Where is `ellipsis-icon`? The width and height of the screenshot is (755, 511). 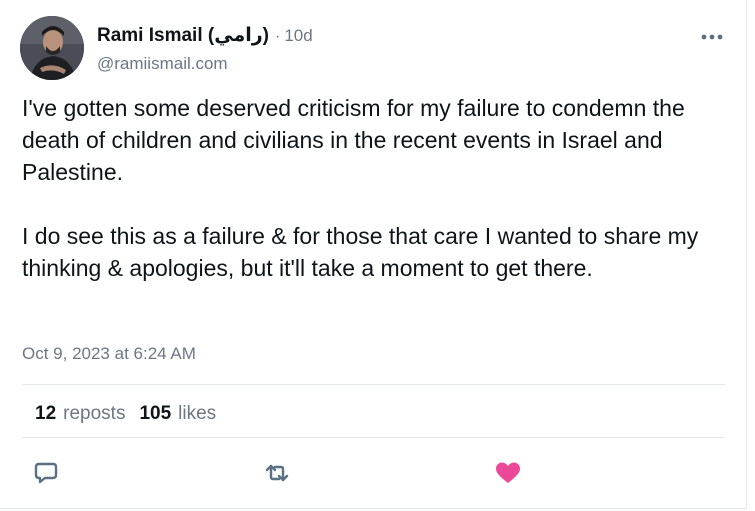
ellipsis-icon is located at coordinates (712, 37).